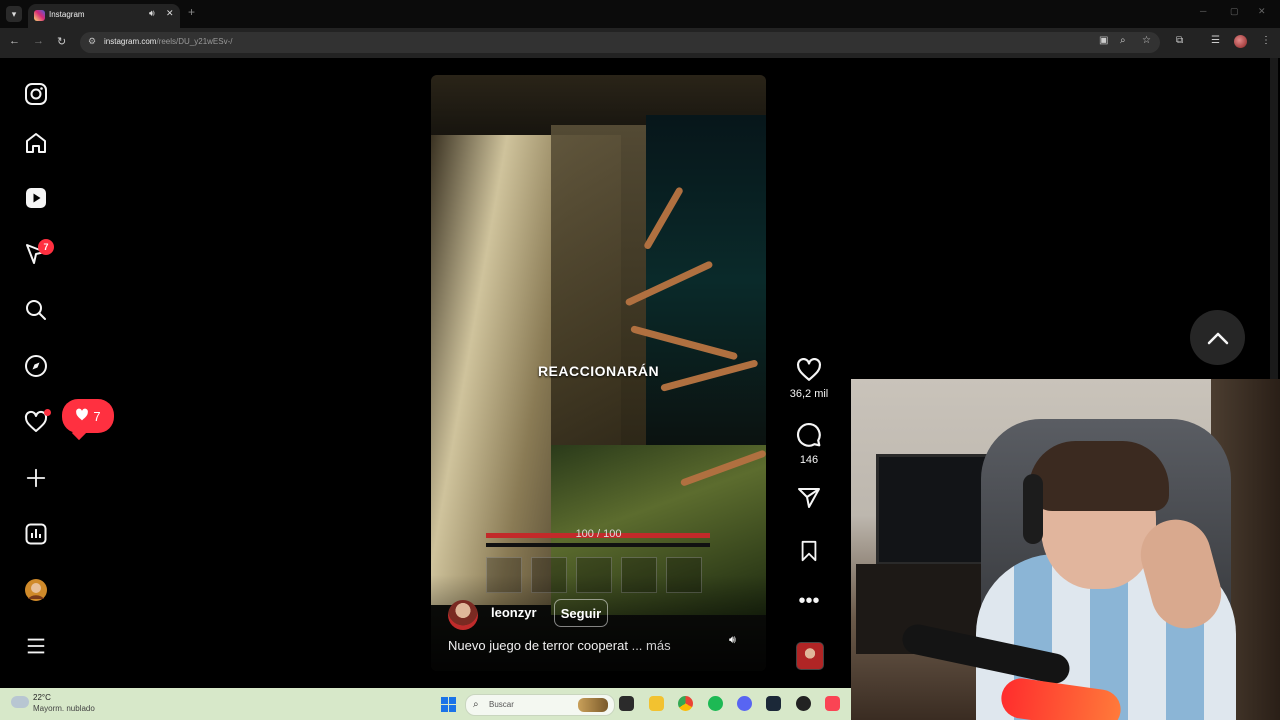 This screenshot has width=1280, height=720. Describe the element at coordinates (656, 703) in the screenshot. I see `file-explorer-icon` at that location.